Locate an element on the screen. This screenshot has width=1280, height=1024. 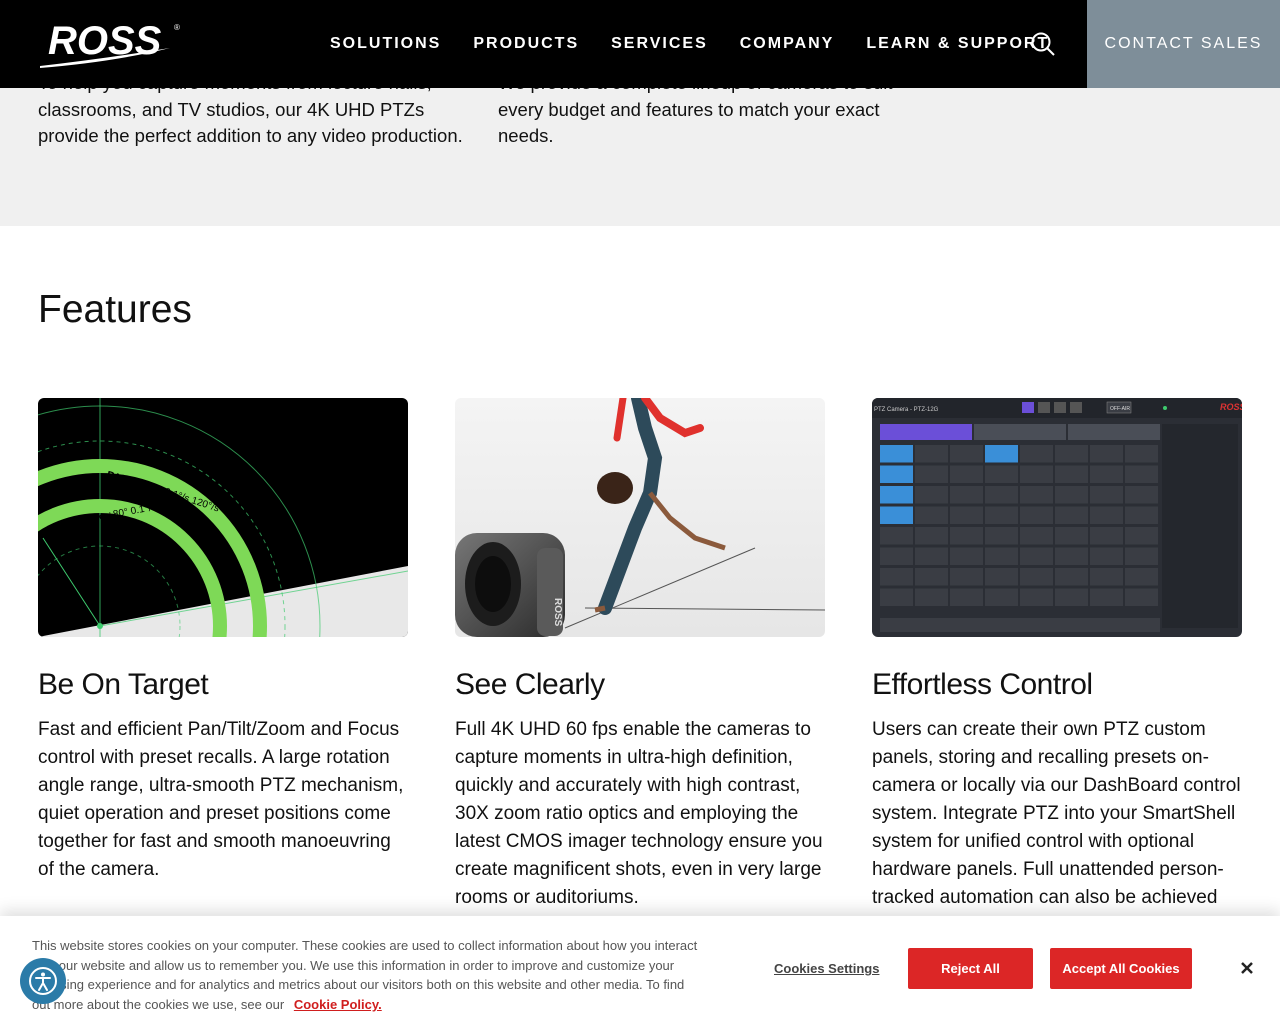
cookie-settings-link: Cookies Settings is located at coordinates (826, 968).